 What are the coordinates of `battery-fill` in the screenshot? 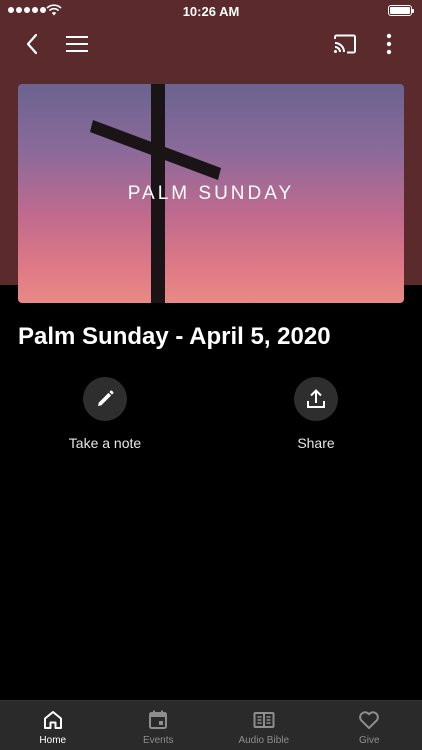 It's located at (400, 10).